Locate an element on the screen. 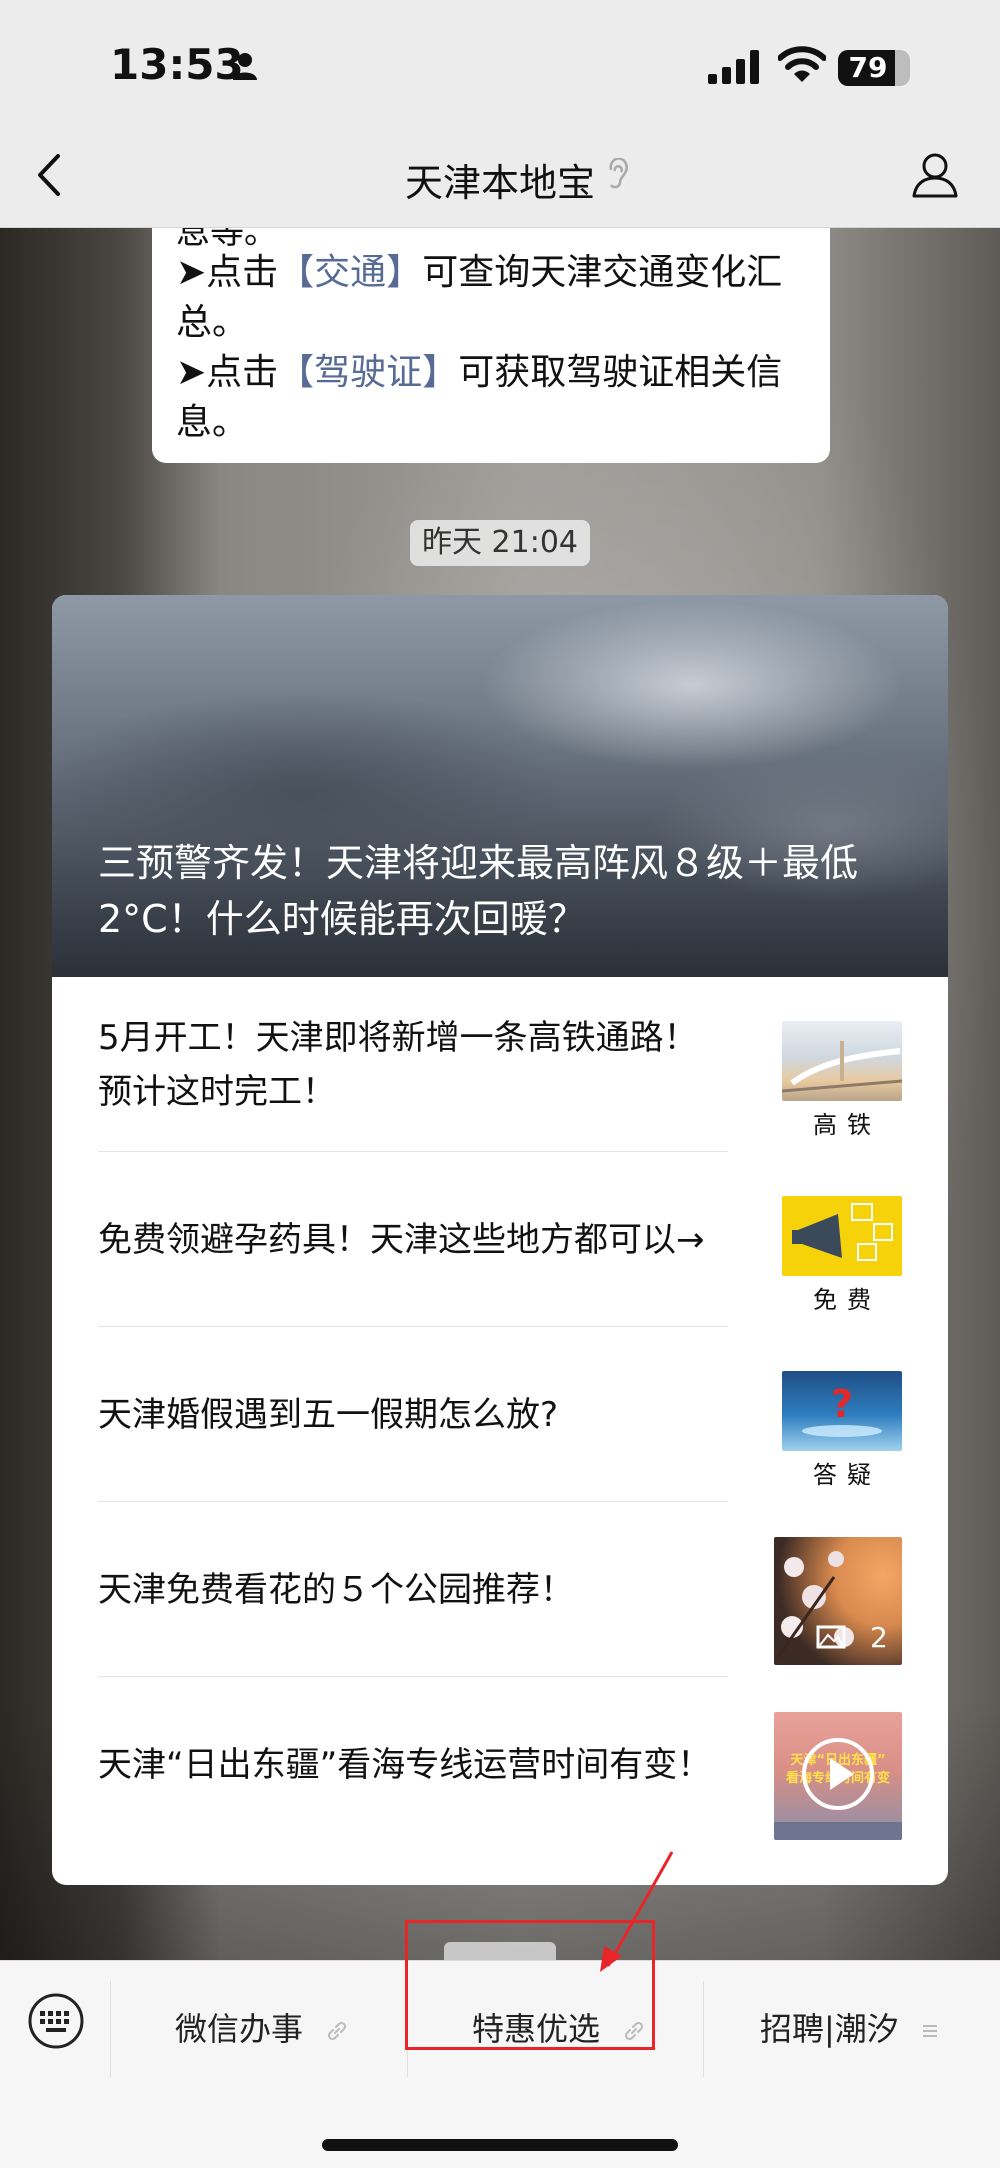 This screenshot has height=2168, width=1000. article-title: 5月开工！天津即将新增一条高铁通路！预计这时完工！ is located at coordinates (398, 1064).